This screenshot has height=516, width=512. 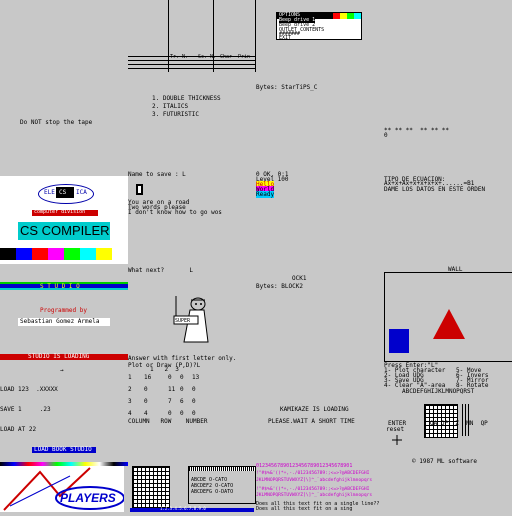 What do you see at coordinates (8, 254) in the screenshot?
I see `color-bar-black` at bounding box center [8, 254].